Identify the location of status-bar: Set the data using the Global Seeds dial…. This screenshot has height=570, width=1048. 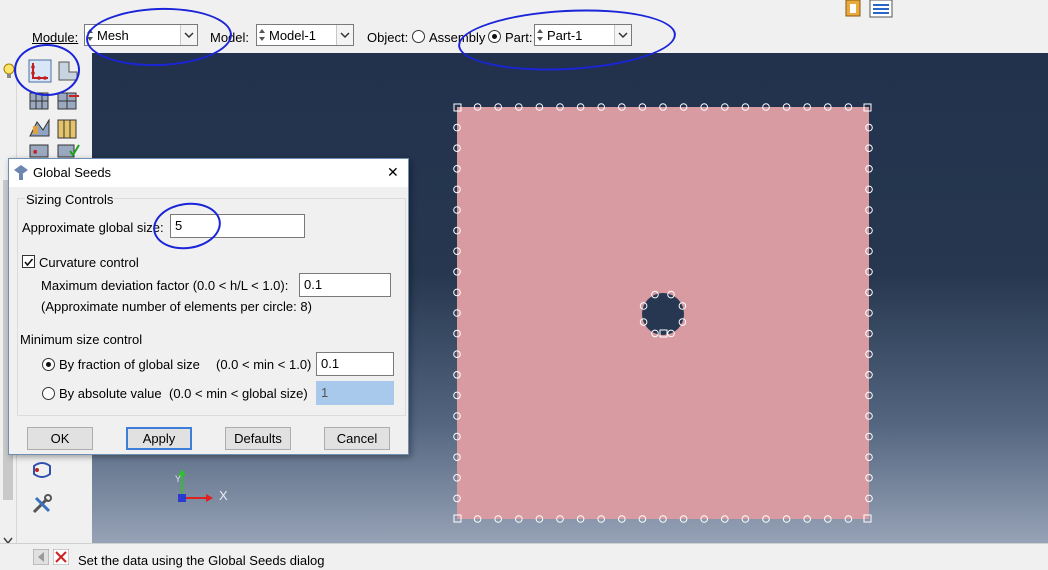
(524, 556).